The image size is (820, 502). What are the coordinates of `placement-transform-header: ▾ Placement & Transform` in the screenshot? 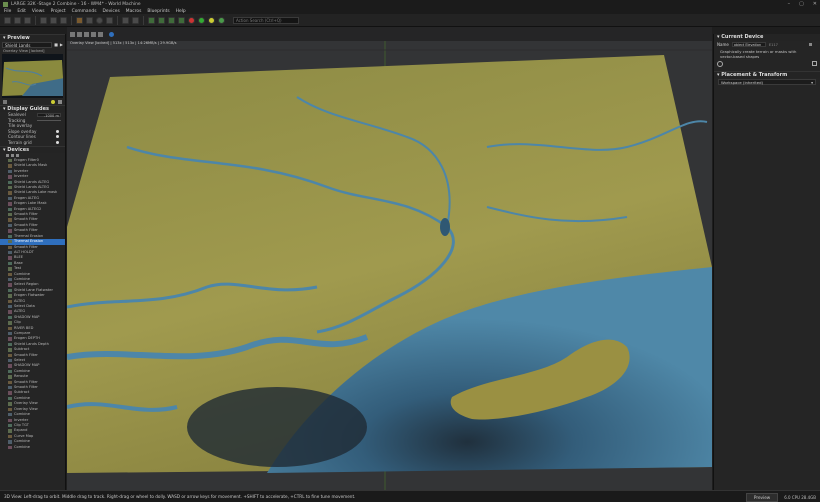 It's located at (767, 74).